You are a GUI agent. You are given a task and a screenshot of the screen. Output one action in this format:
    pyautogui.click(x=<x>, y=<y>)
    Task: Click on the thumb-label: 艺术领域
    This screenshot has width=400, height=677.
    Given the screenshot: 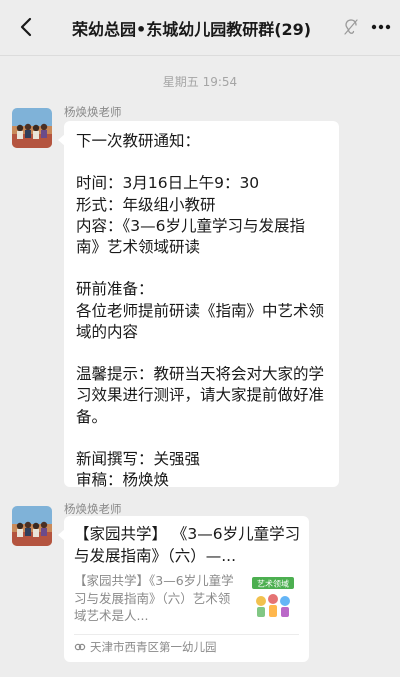 What is the action you would take?
    pyautogui.click(x=273, y=584)
    